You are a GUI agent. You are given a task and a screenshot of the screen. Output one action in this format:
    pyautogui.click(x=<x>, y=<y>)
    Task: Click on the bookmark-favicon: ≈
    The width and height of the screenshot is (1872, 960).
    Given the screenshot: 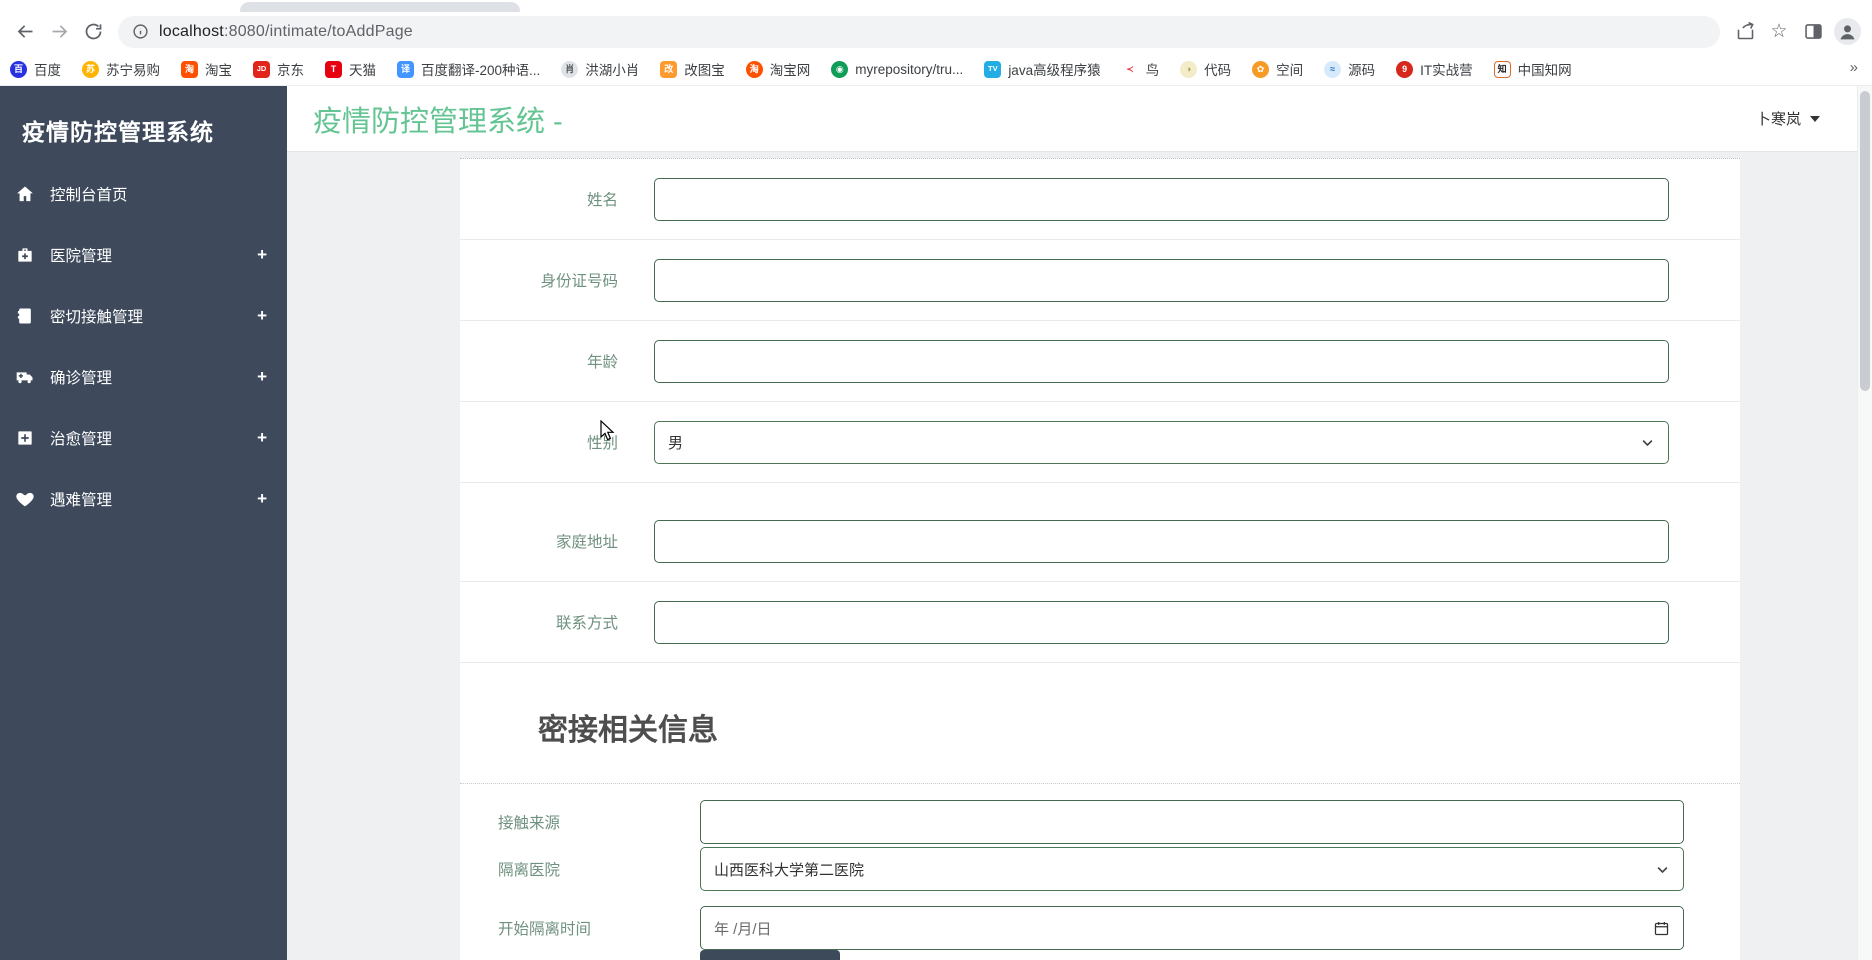 What is the action you would take?
    pyautogui.click(x=1333, y=69)
    